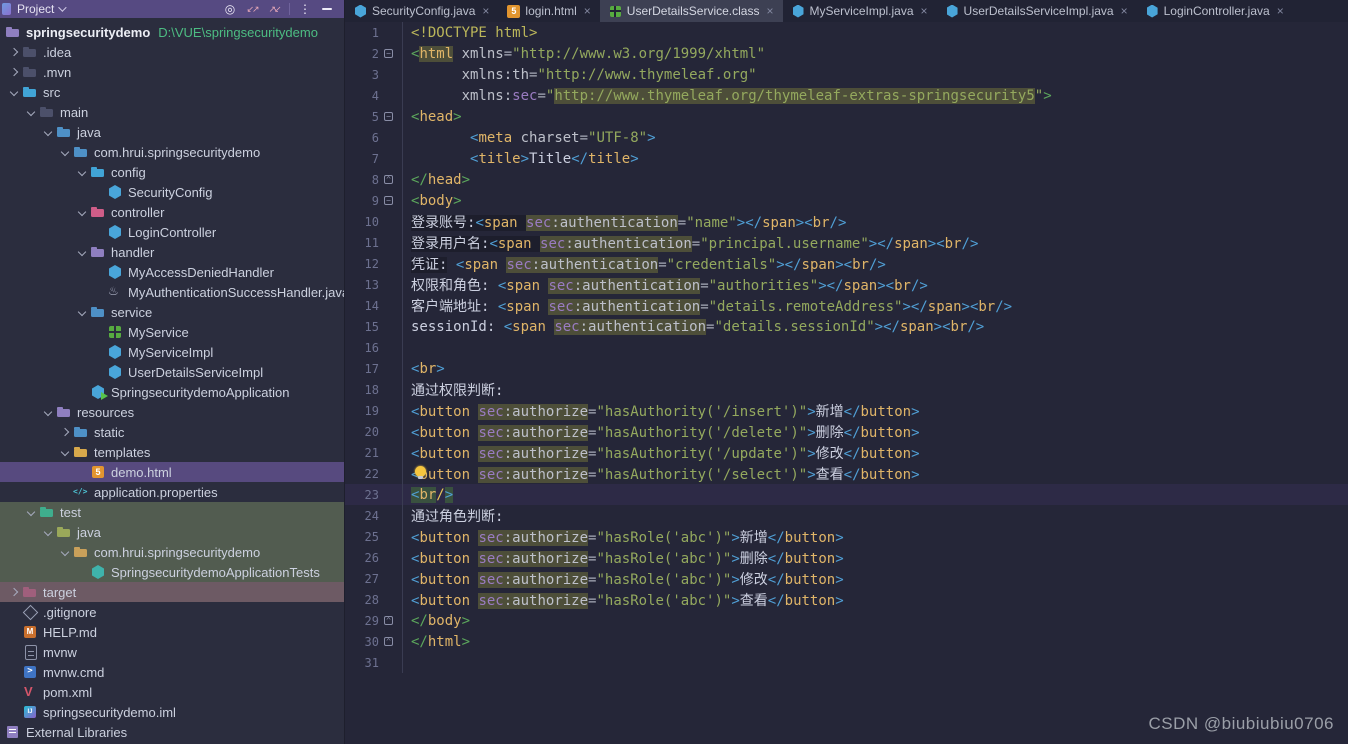  I want to click on tree-item-.gitignore: .gitignore, so click(172, 612).